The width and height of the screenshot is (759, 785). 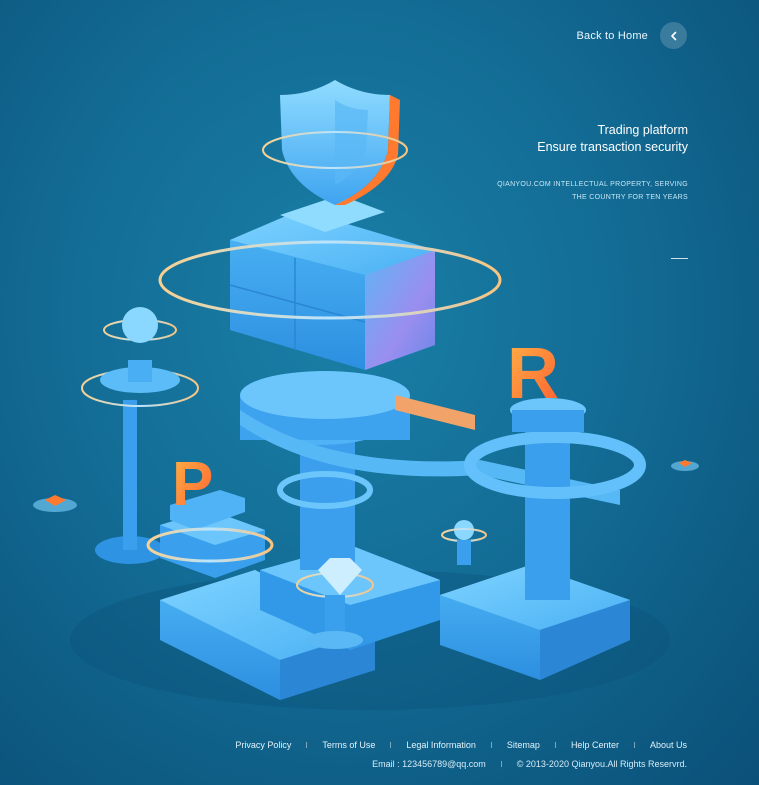 I want to click on footer-link-terms-of-use: Terms of Use, so click(x=348, y=745).